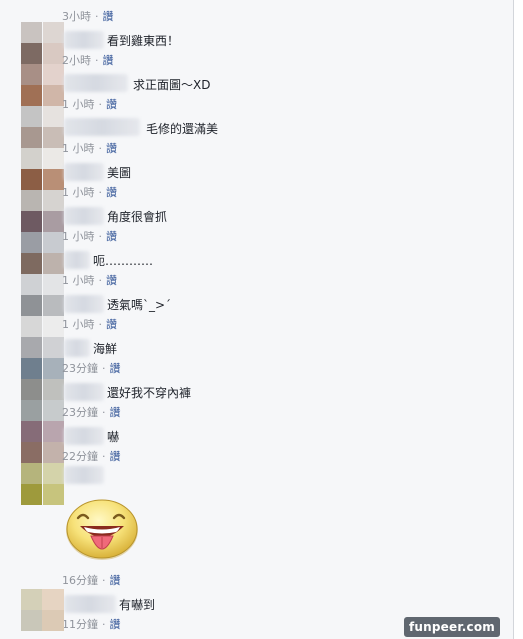  Describe the element at coordinates (113, 437) in the screenshot. I see `comment-text: 嚇` at that location.